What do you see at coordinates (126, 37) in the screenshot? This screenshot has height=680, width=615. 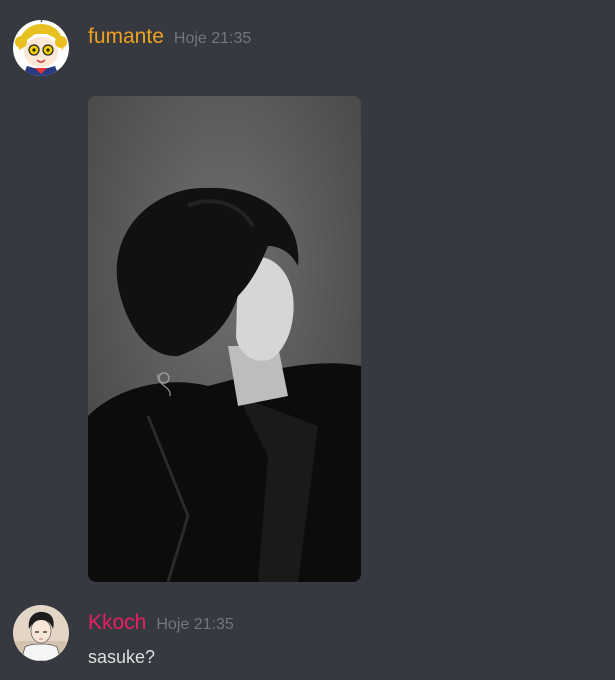 I see `username: fumante` at bounding box center [126, 37].